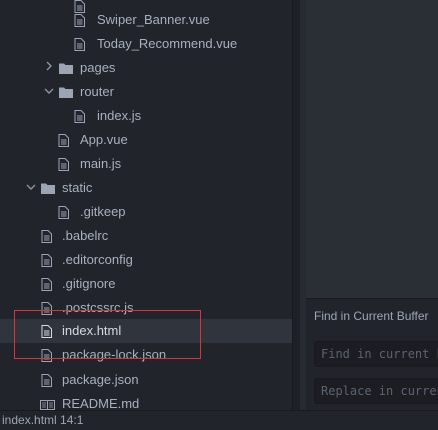  What do you see at coordinates (42, 420) in the screenshot?
I see `status-file-position: index.html 14:1` at bounding box center [42, 420].